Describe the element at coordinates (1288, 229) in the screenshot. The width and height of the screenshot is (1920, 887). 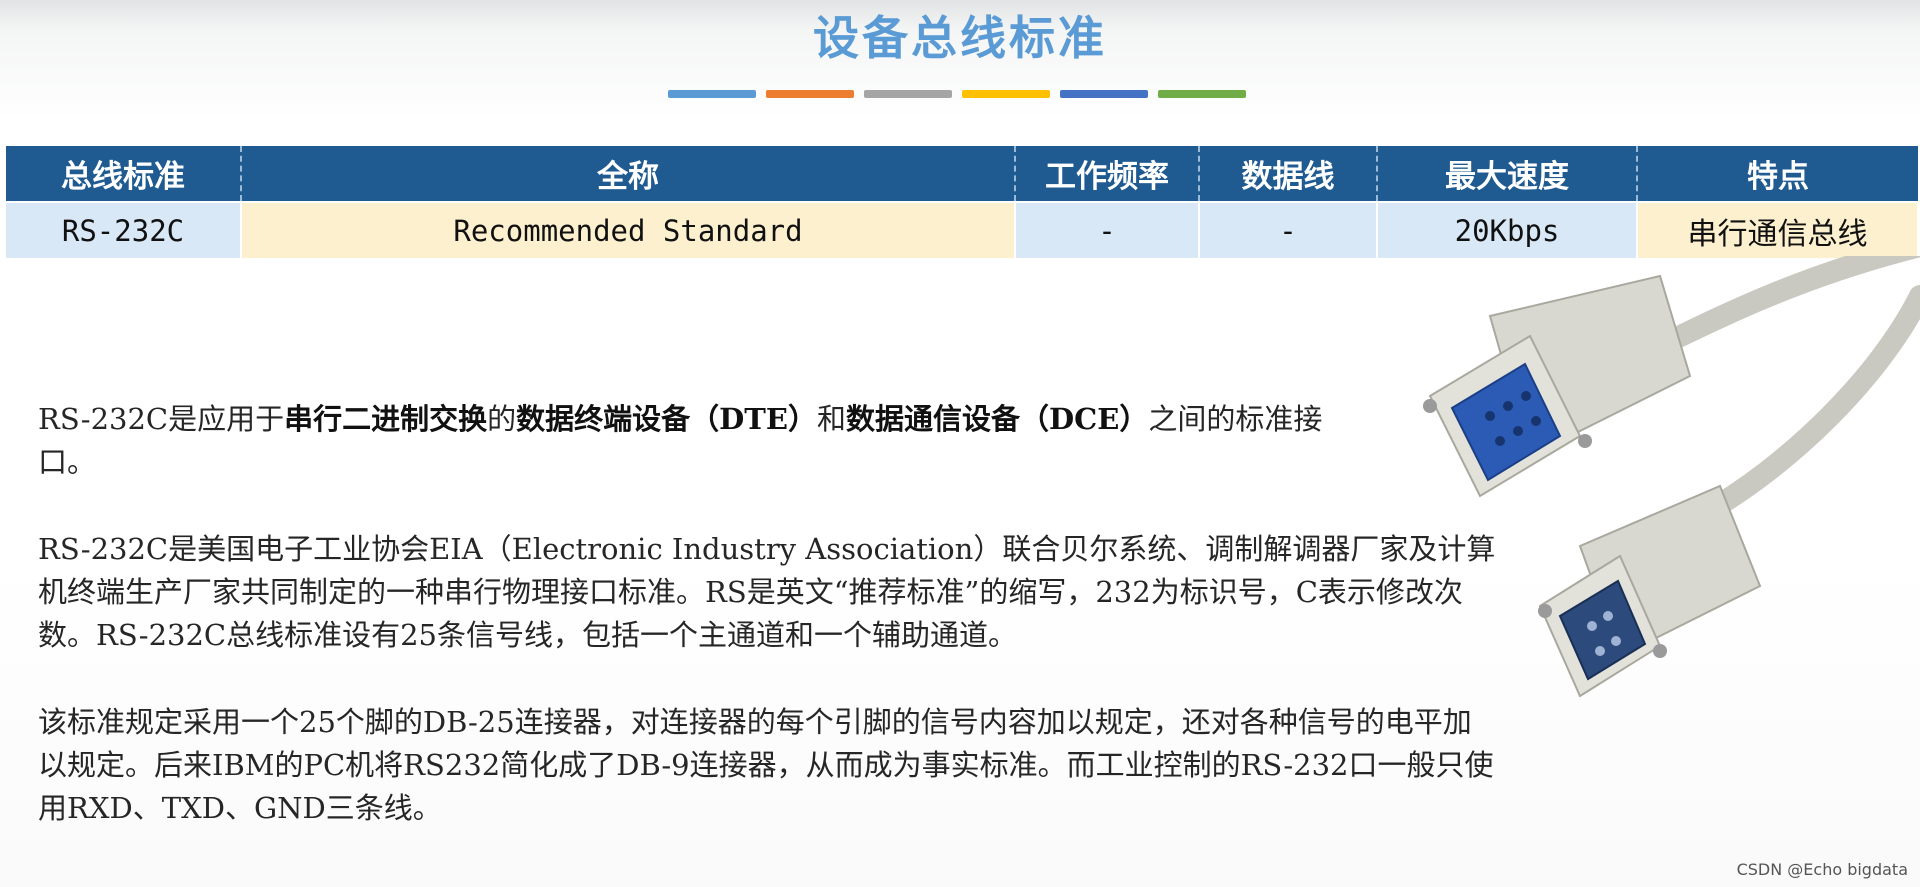
I see `cell-data-lines: -` at that location.